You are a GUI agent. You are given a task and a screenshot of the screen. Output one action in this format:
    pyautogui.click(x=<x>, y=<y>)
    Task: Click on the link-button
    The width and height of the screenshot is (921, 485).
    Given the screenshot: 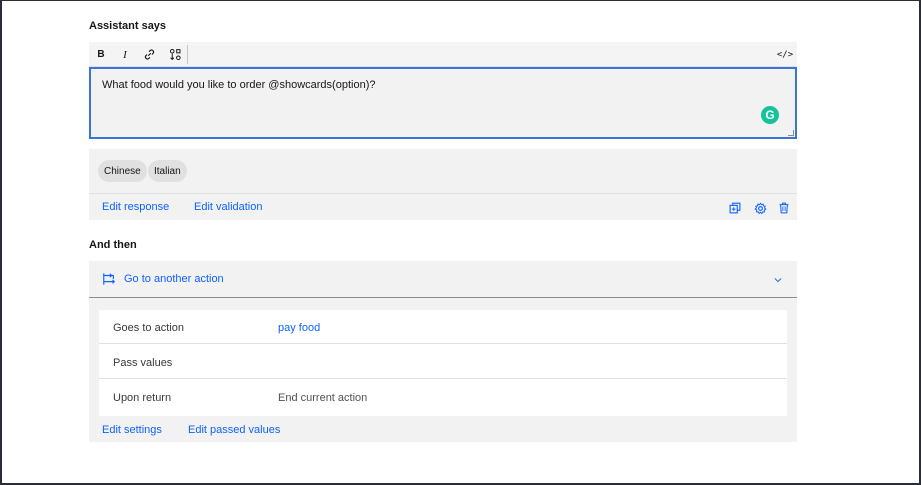 What is the action you would take?
    pyautogui.click(x=149, y=54)
    